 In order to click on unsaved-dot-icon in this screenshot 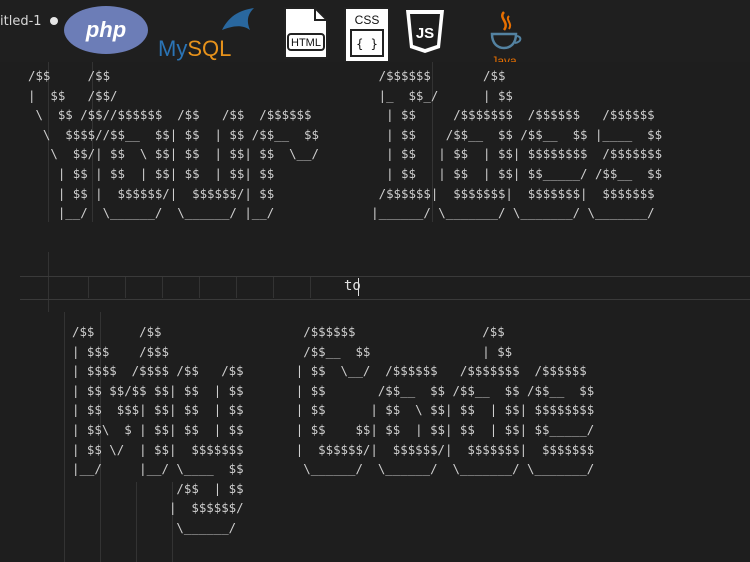, I will do `click(53, 21)`.